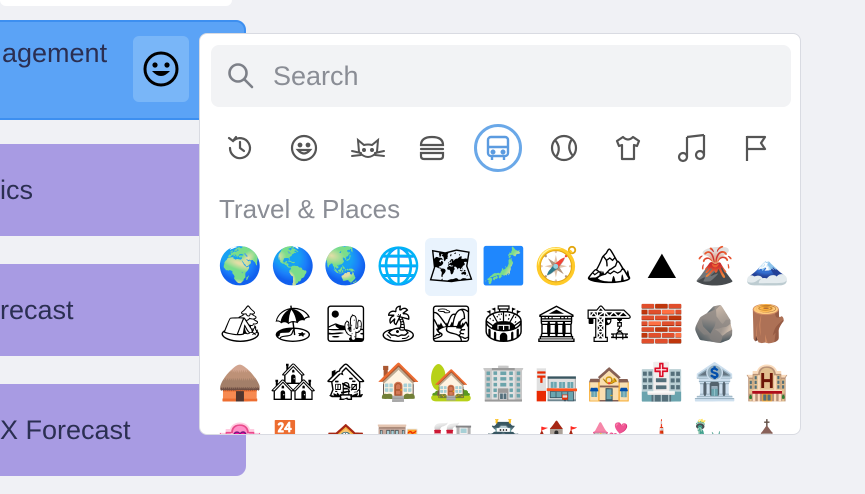  Describe the element at coordinates (398, 267) in the screenshot. I see `emoji-item: 🌐` at that location.